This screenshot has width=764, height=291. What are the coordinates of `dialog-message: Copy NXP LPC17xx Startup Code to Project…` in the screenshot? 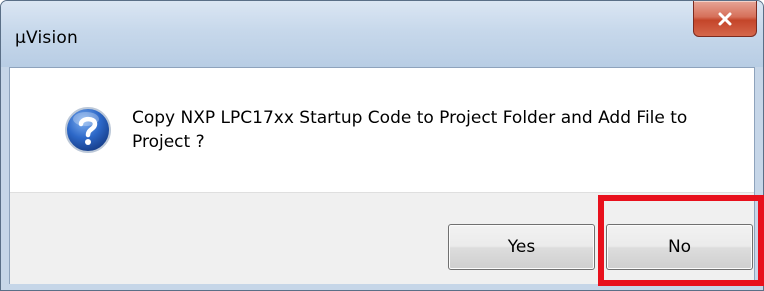 It's located at (410, 130).